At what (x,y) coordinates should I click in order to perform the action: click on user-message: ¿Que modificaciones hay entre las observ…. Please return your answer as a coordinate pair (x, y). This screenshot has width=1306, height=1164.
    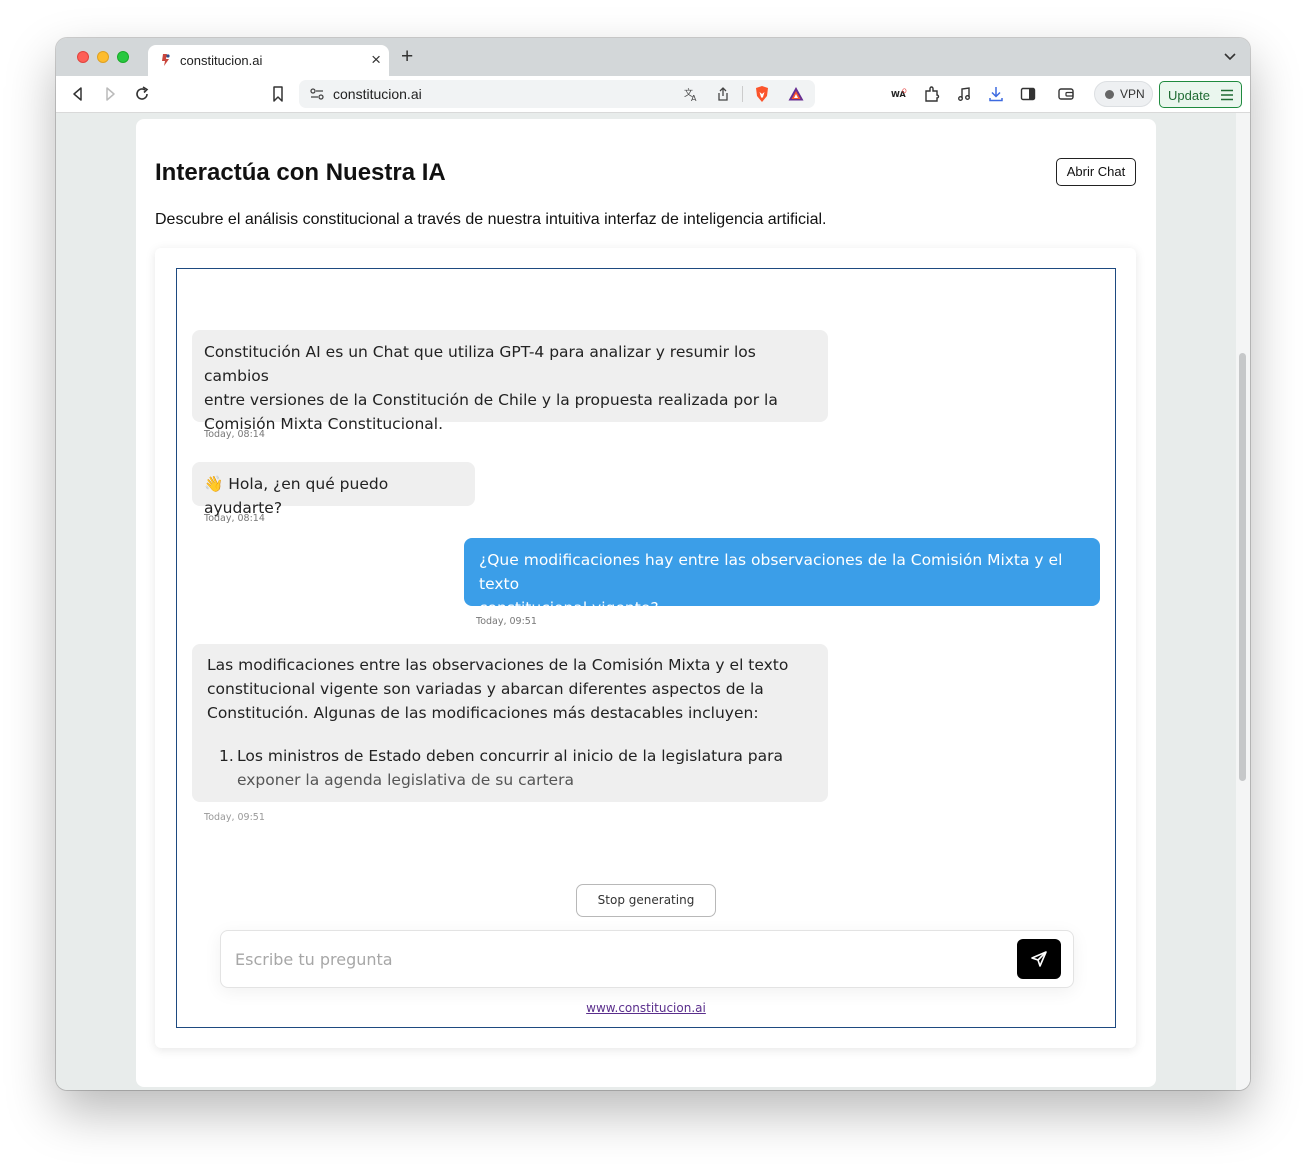
    Looking at the image, I should click on (782, 577).